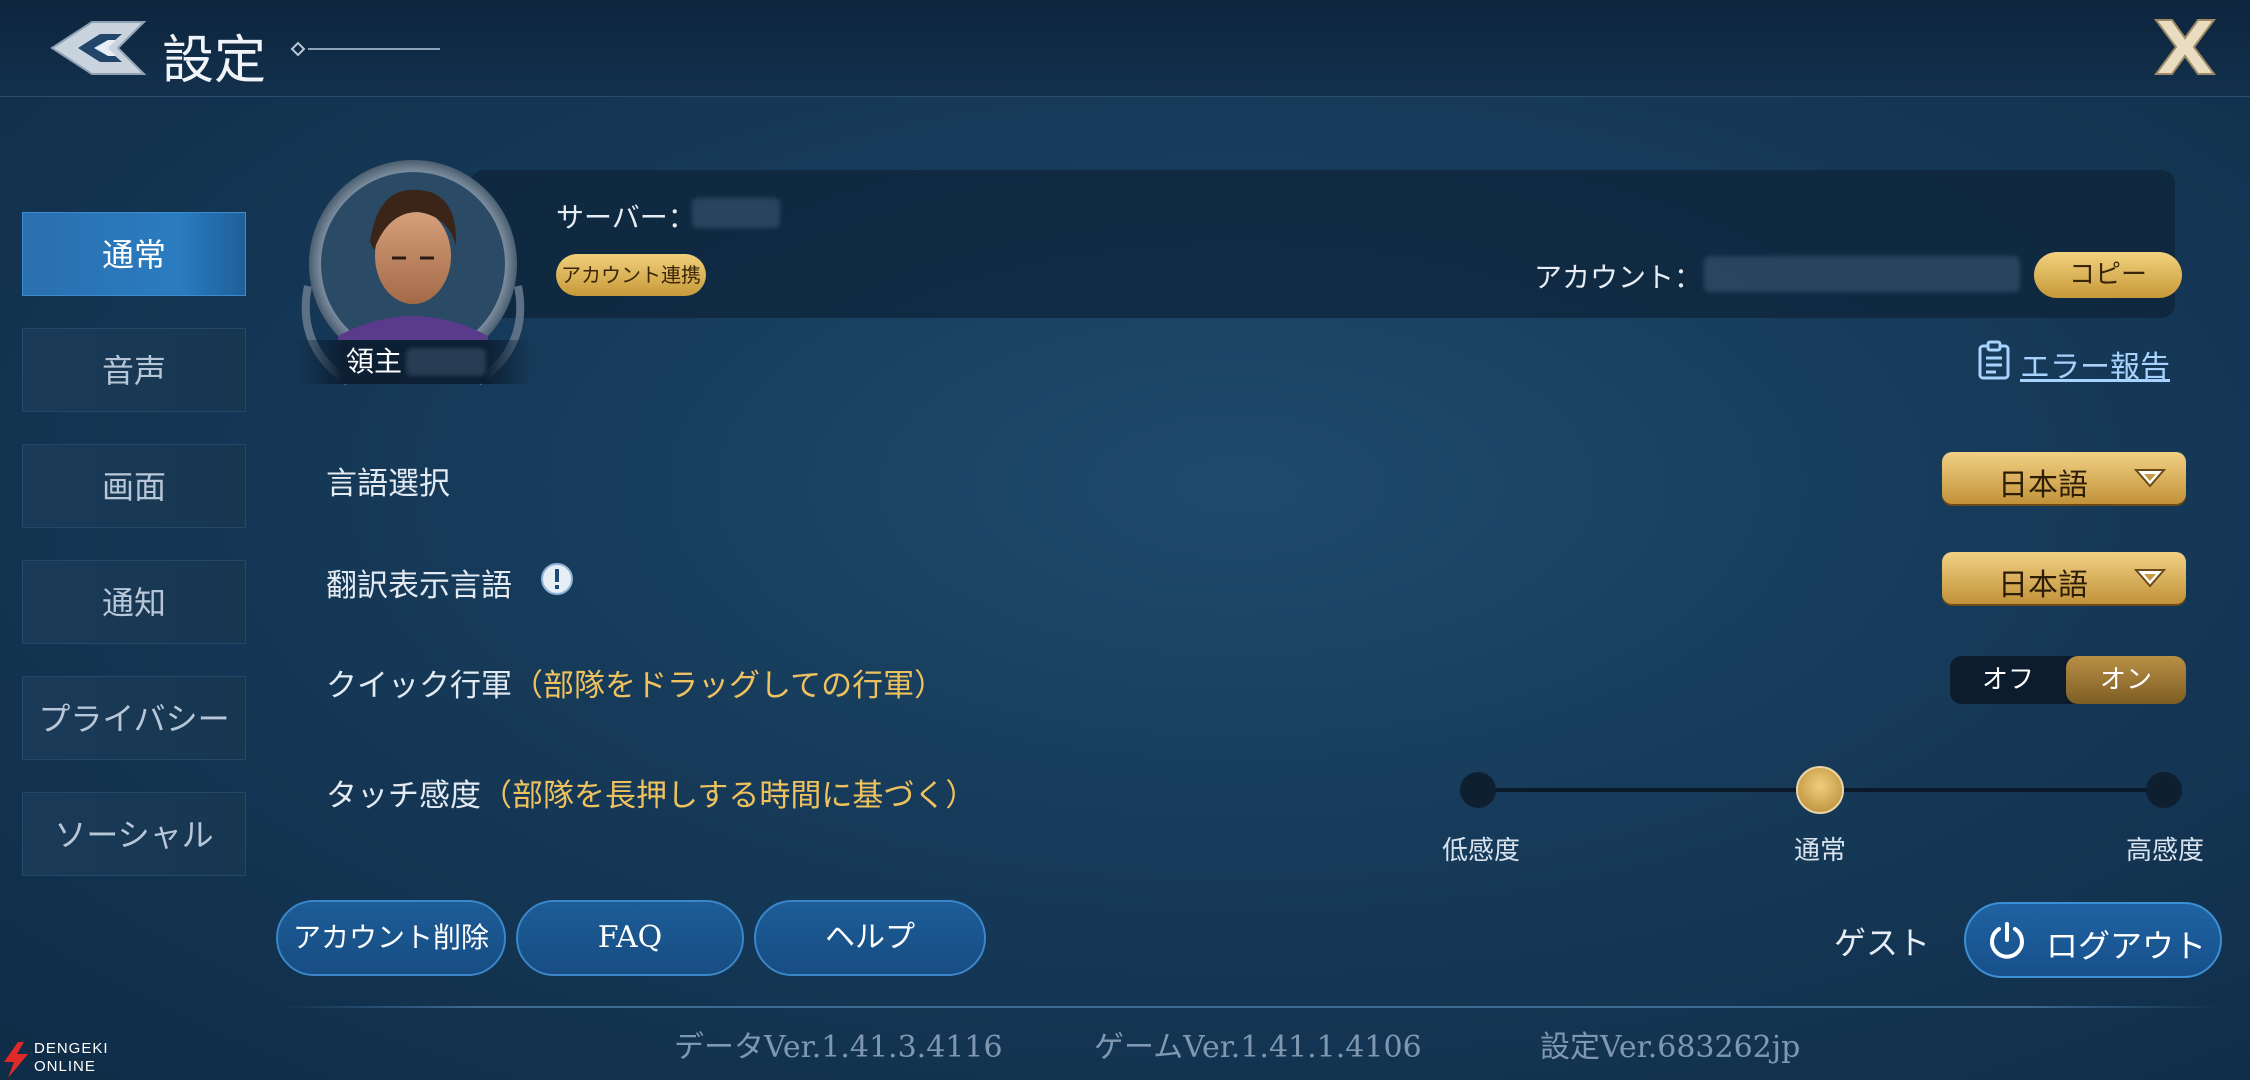 The width and height of the screenshot is (2250, 1080). I want to click on close-button, so click(2185, 47).